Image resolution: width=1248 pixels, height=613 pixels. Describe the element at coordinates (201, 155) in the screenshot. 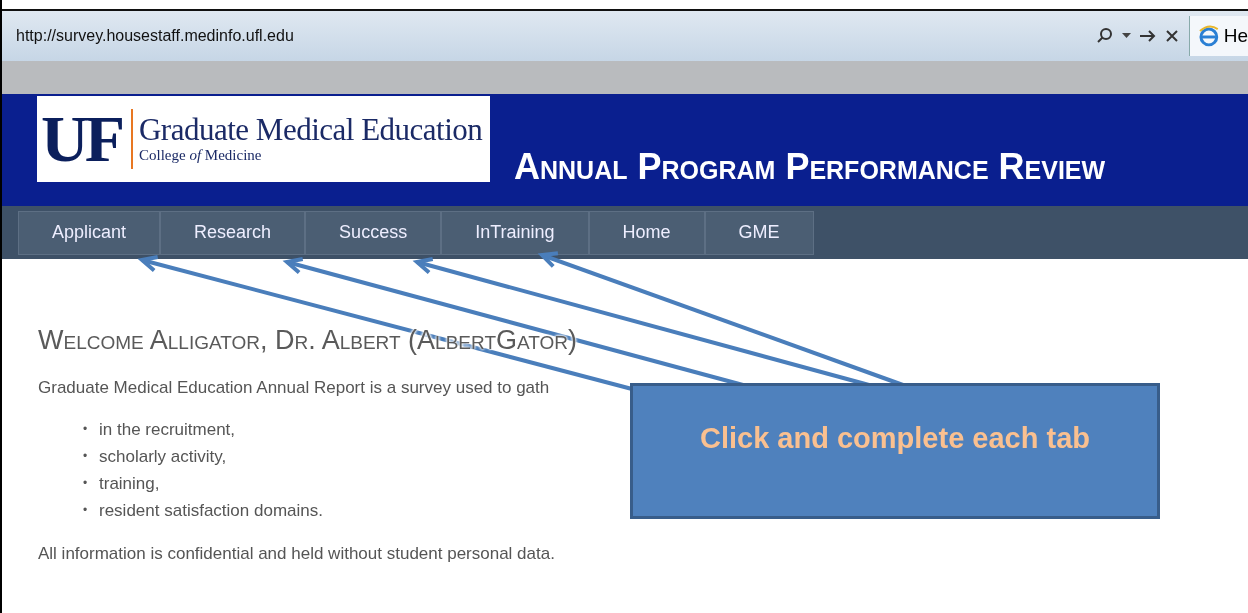

I see `logo-subtitle: College of Medicine` at that location.